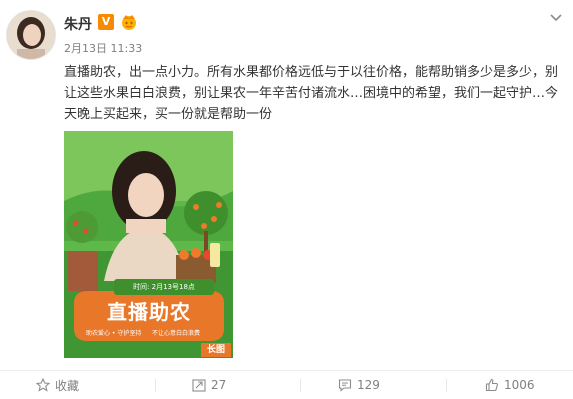 This screenshot has height=399, width=573. Describe the element at coordinates (164, 287) in the screenshot. I see `poster-time-label: 时间: 2月13号18点` at that location.